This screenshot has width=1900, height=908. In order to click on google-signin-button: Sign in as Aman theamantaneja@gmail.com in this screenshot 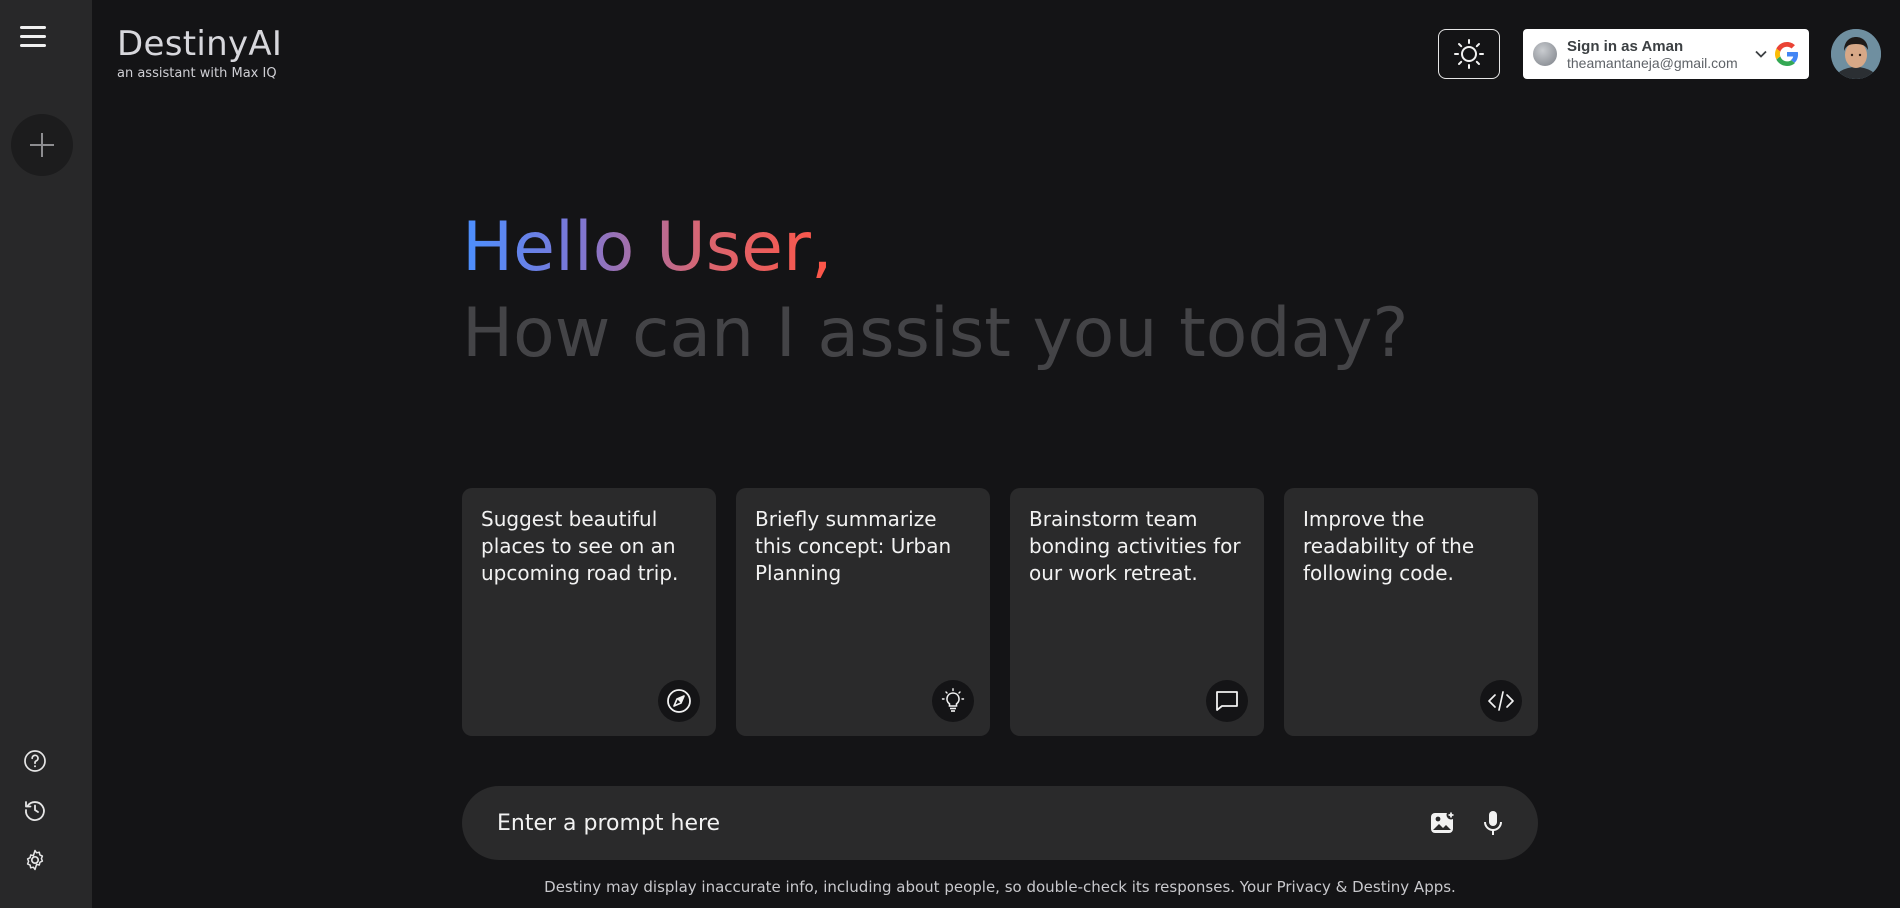, I will do `click(1666, 54)`.